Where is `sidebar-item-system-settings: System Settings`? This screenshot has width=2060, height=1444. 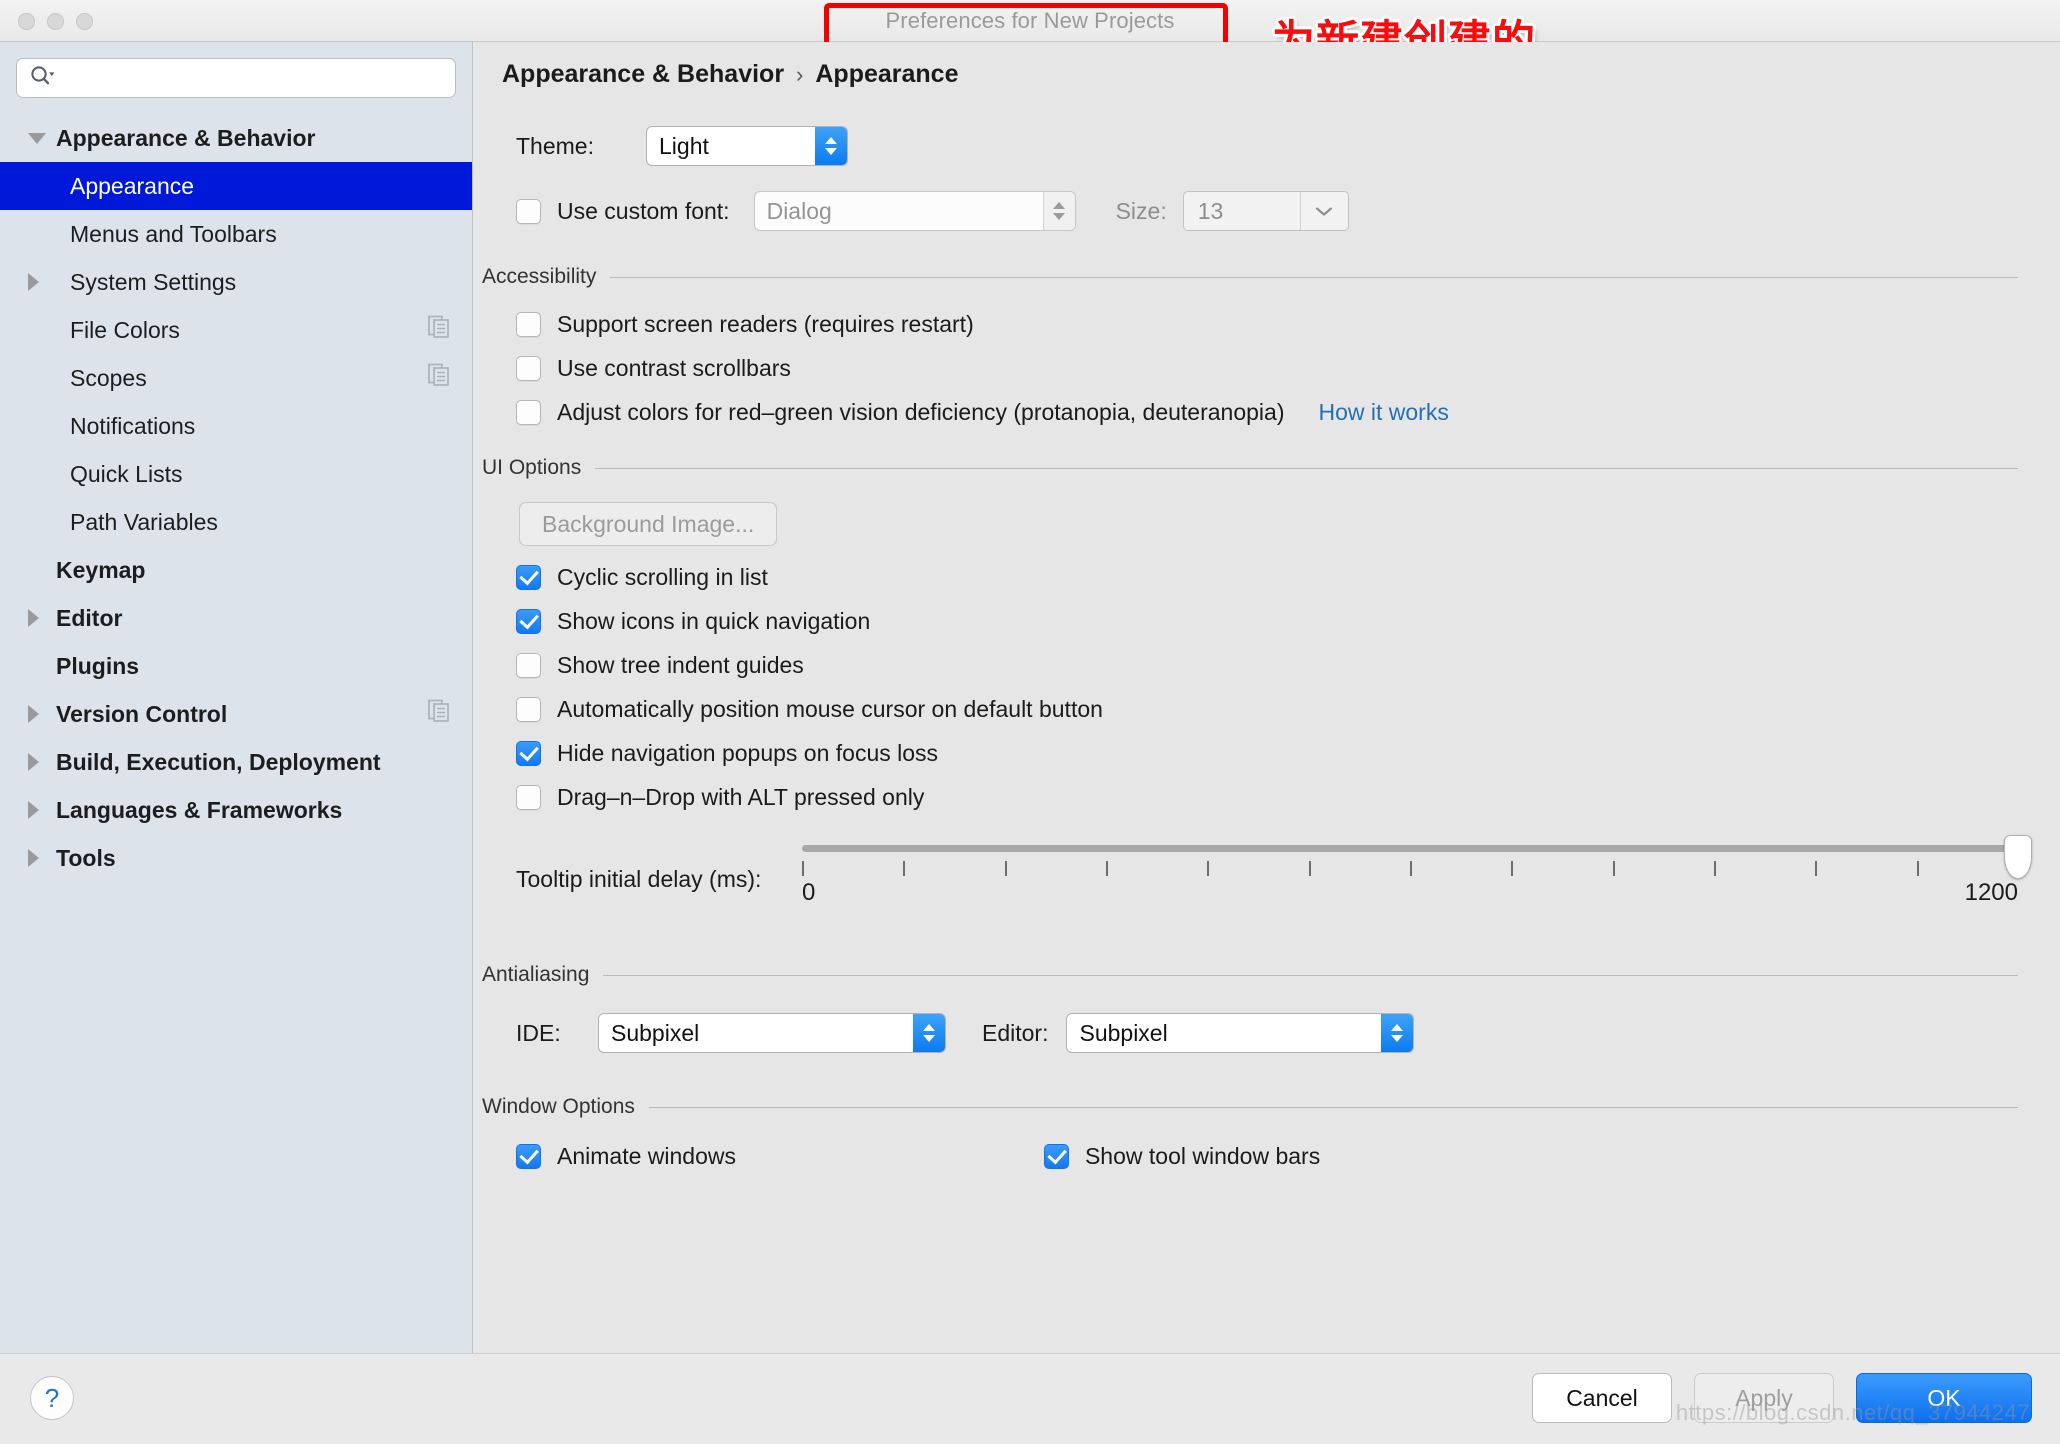
sidebar-item-system-settings: System Settings is located at coordinates (236, 282).